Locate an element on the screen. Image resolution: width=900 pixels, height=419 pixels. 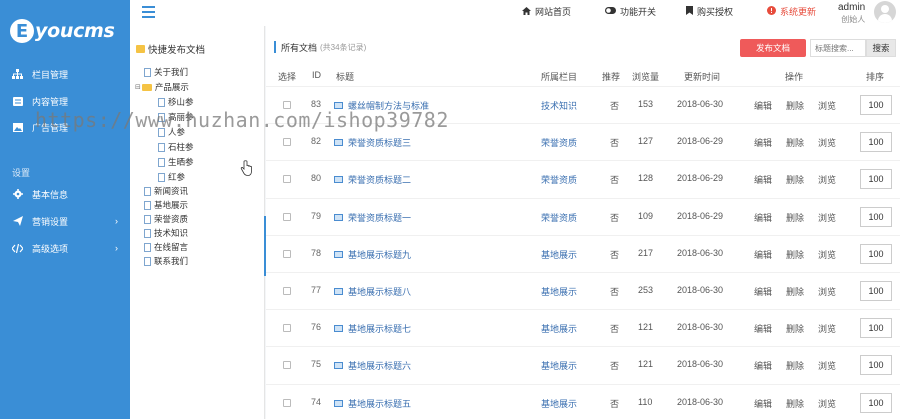
sidebar-item-advanced: 高级选项 › is located at coordinates (65, 248).